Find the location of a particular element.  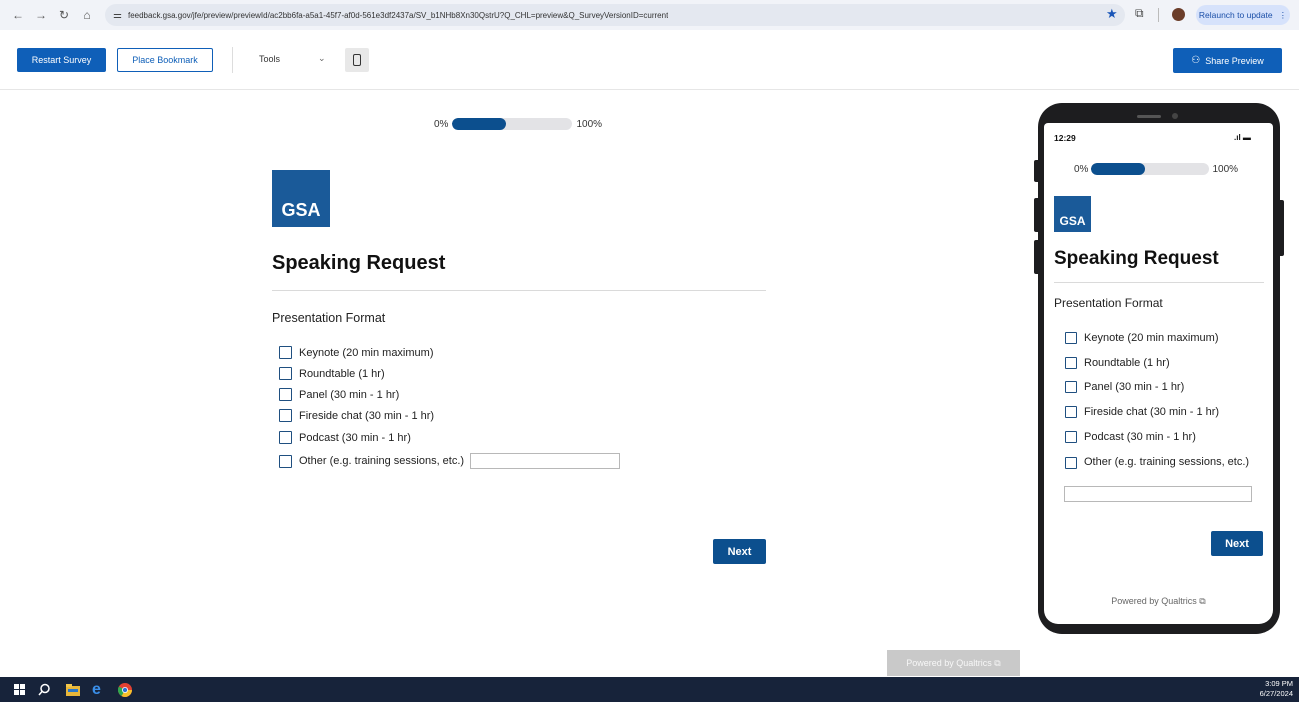

bookmark-star-icon: ★ is located at coordinates (1112, 14).